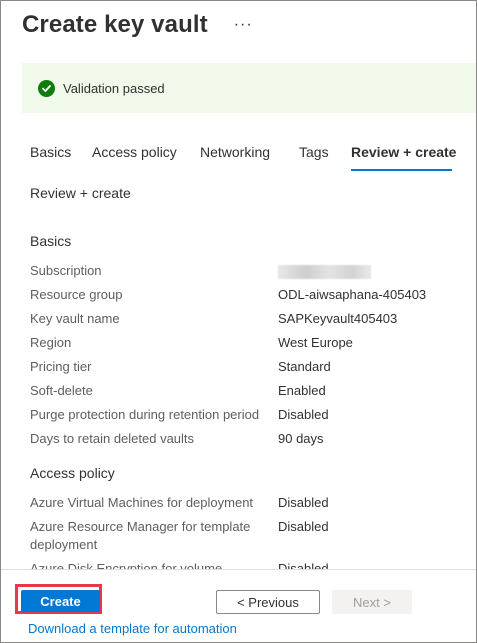 The height and width of the screenshot is (643, 477). I want to click on disk-encryption-label: Azure Disk Encryption for volume, so click(126, 565).